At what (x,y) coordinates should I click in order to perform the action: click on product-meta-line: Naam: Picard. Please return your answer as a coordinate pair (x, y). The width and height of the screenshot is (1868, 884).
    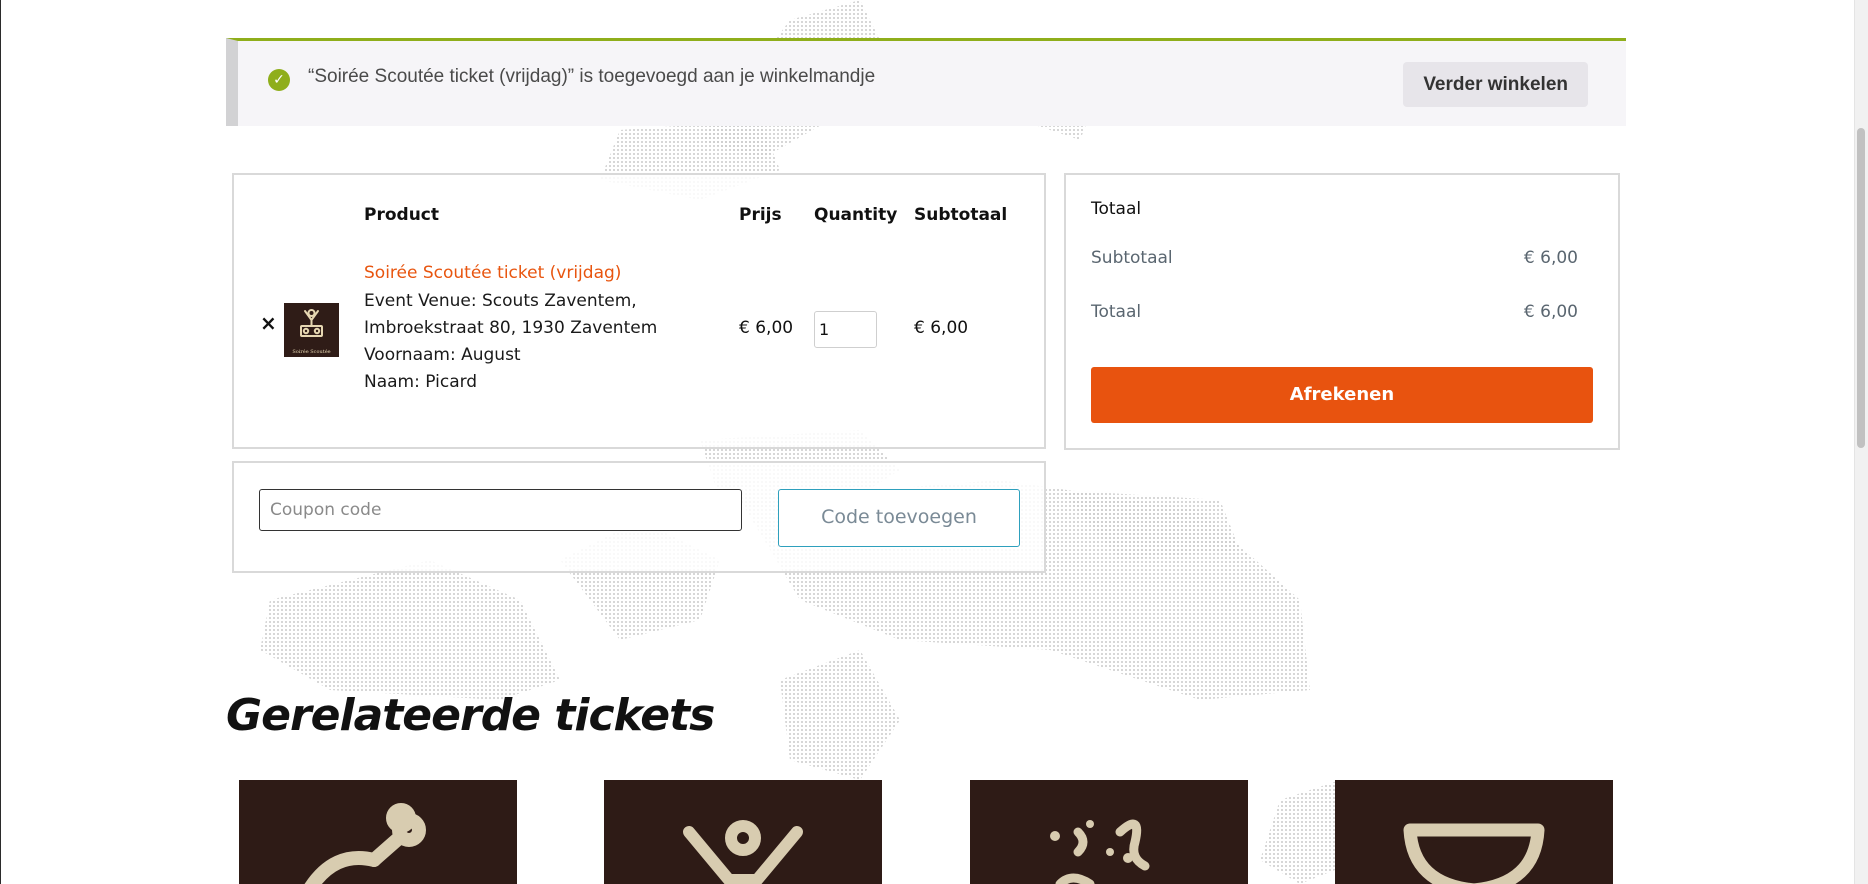
    Looking at the image, I should click on (421, 382).